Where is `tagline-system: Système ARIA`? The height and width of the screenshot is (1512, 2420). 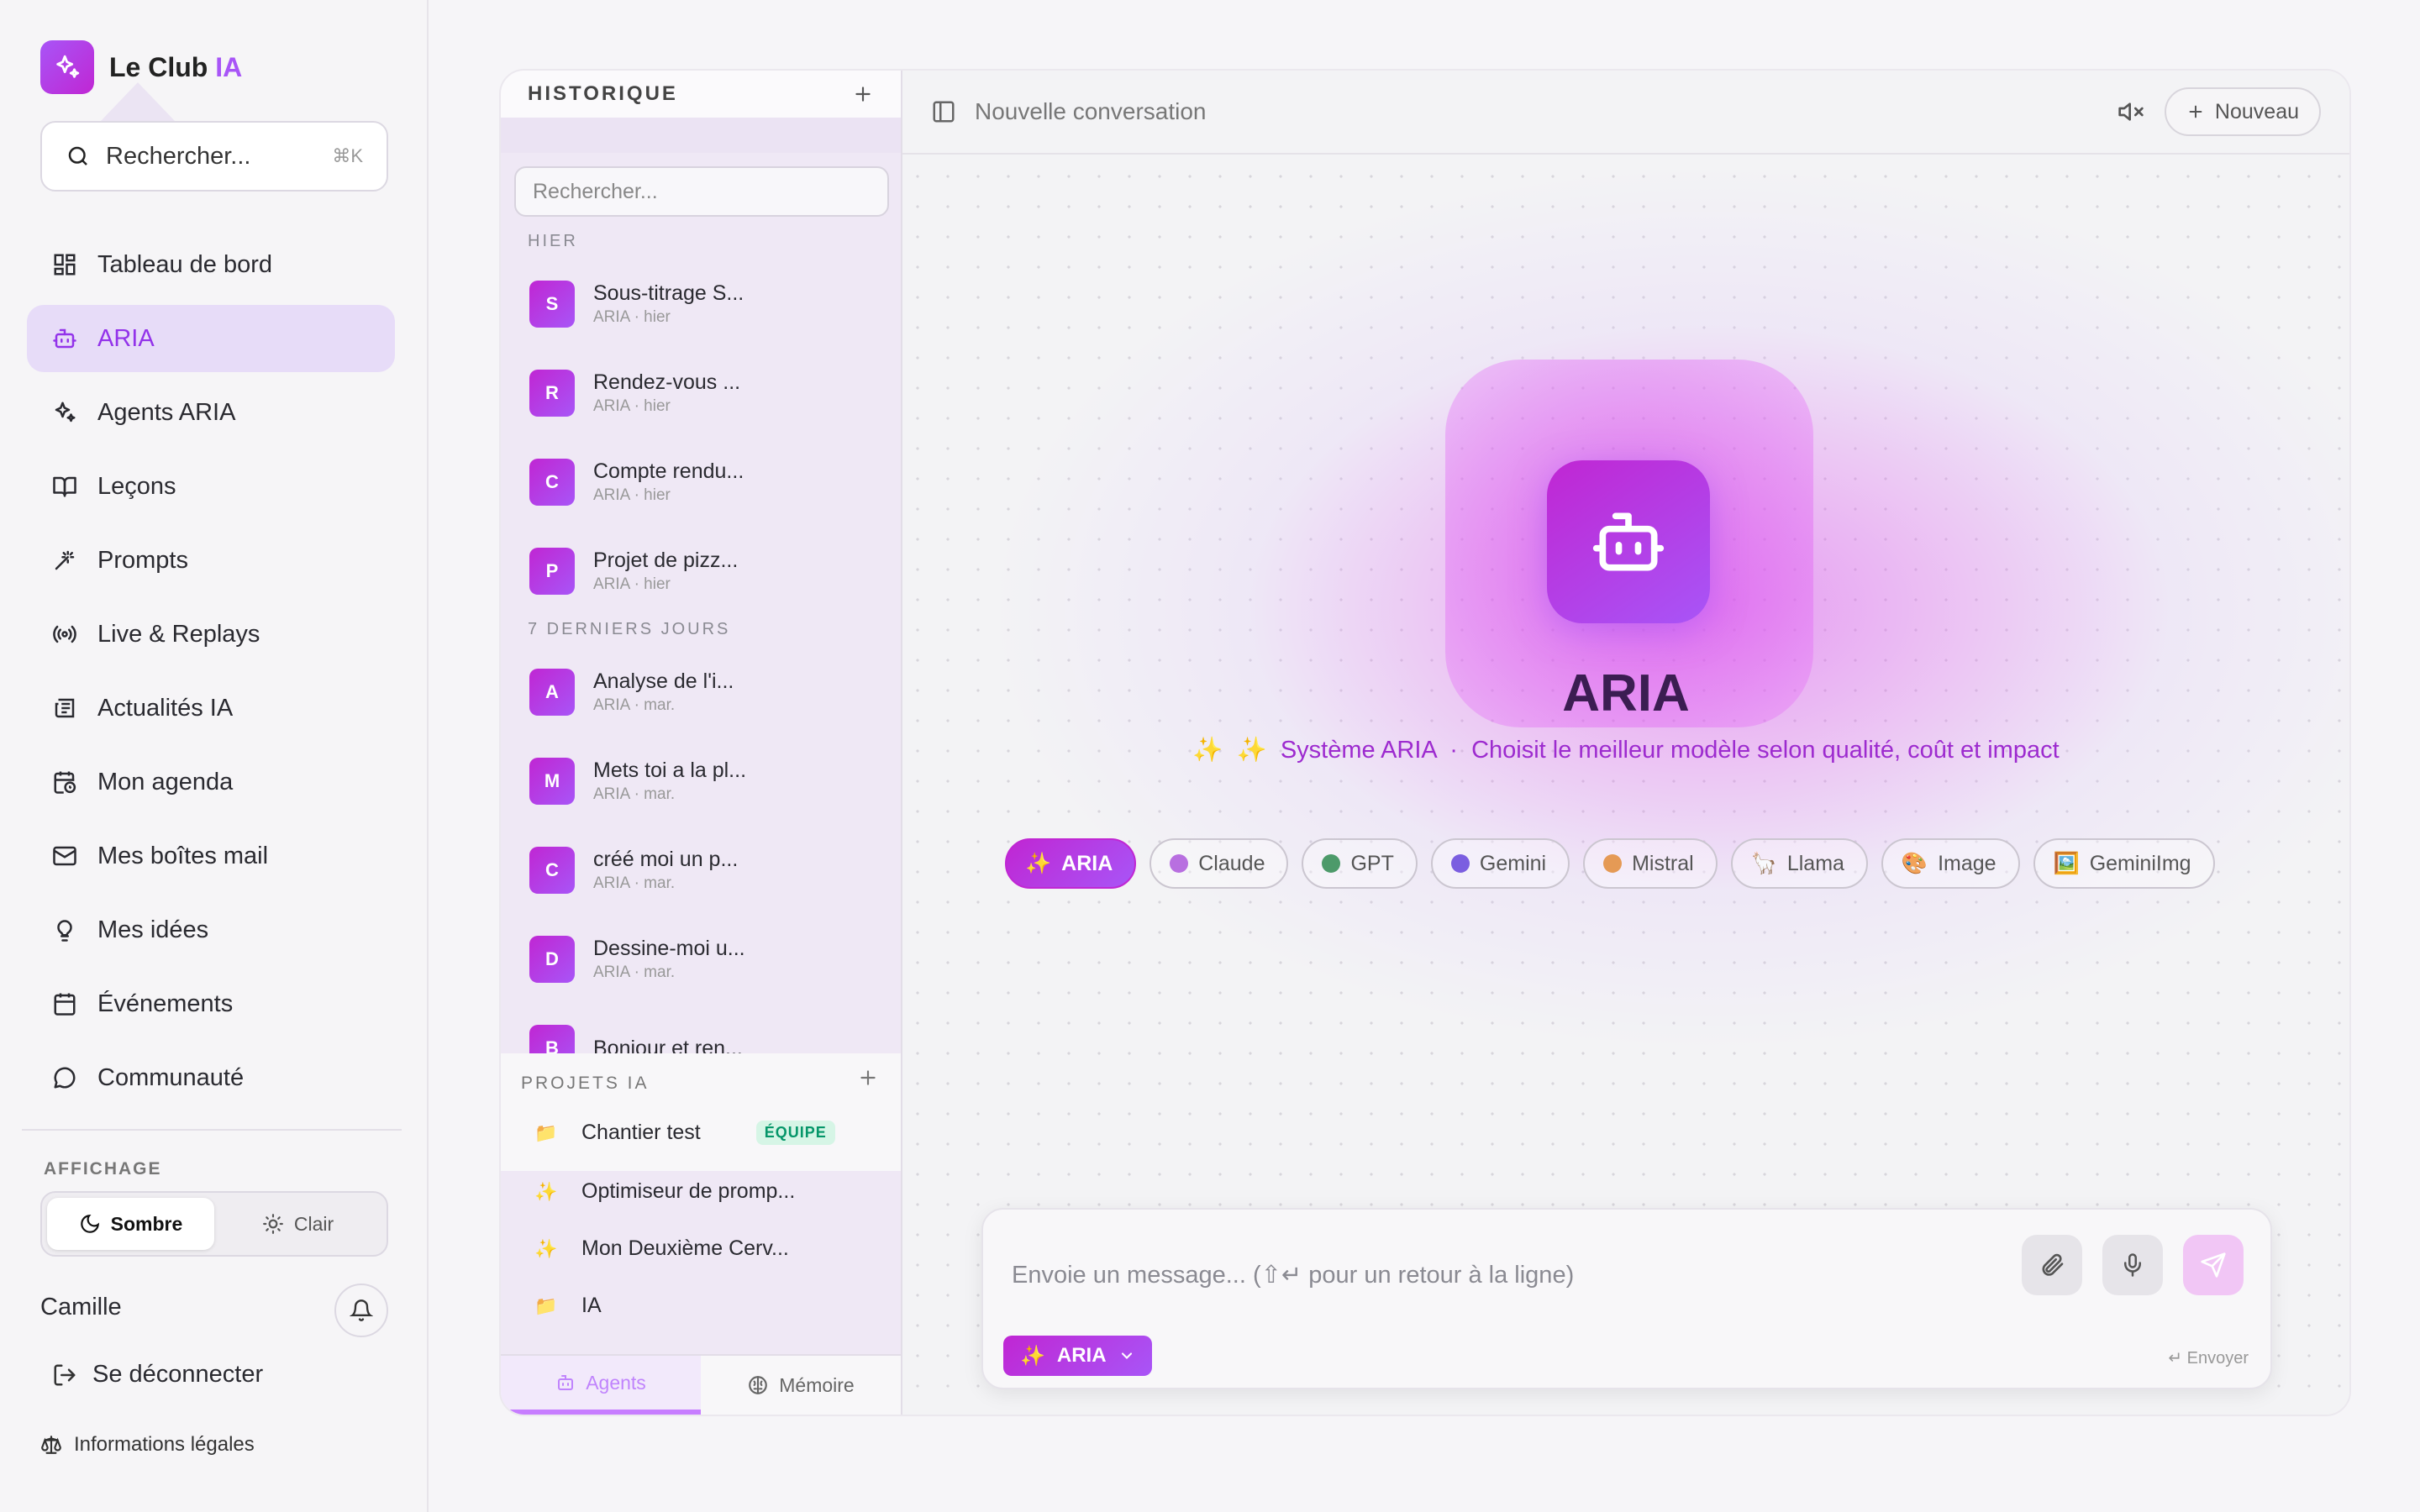 tagline-system: Système ARIA is located at coordinates (1358, 750).